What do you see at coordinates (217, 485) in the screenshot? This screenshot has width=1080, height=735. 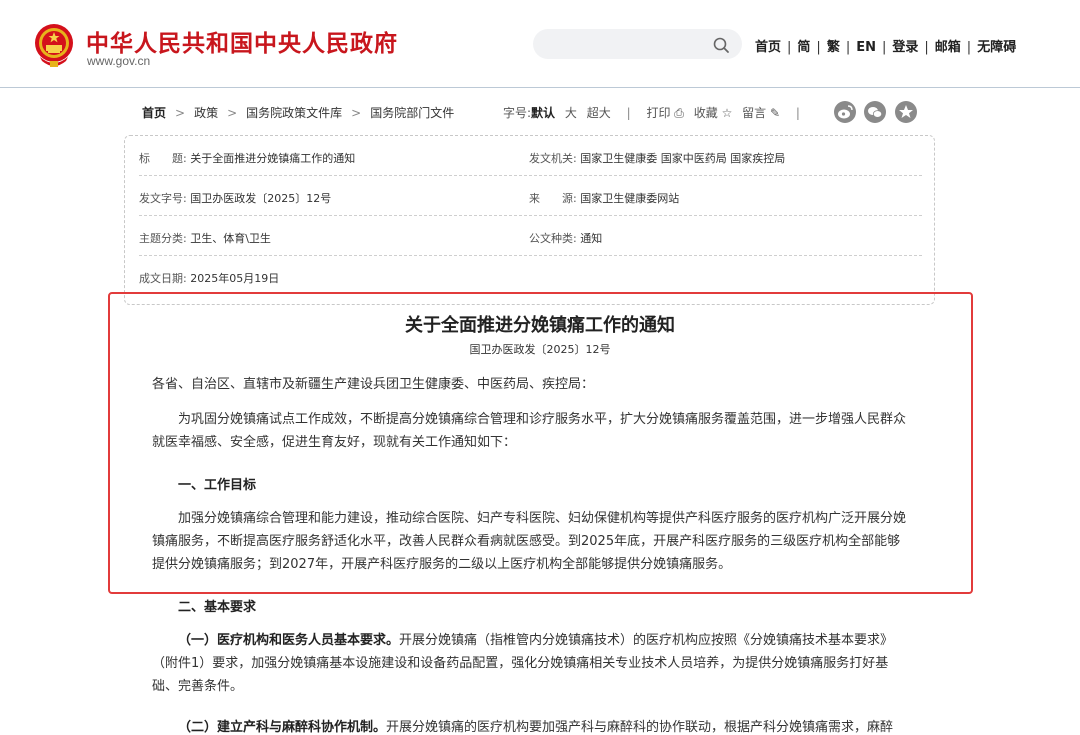 I see `section-1-title: 一、工作目标` at bounding box center [217, 485].